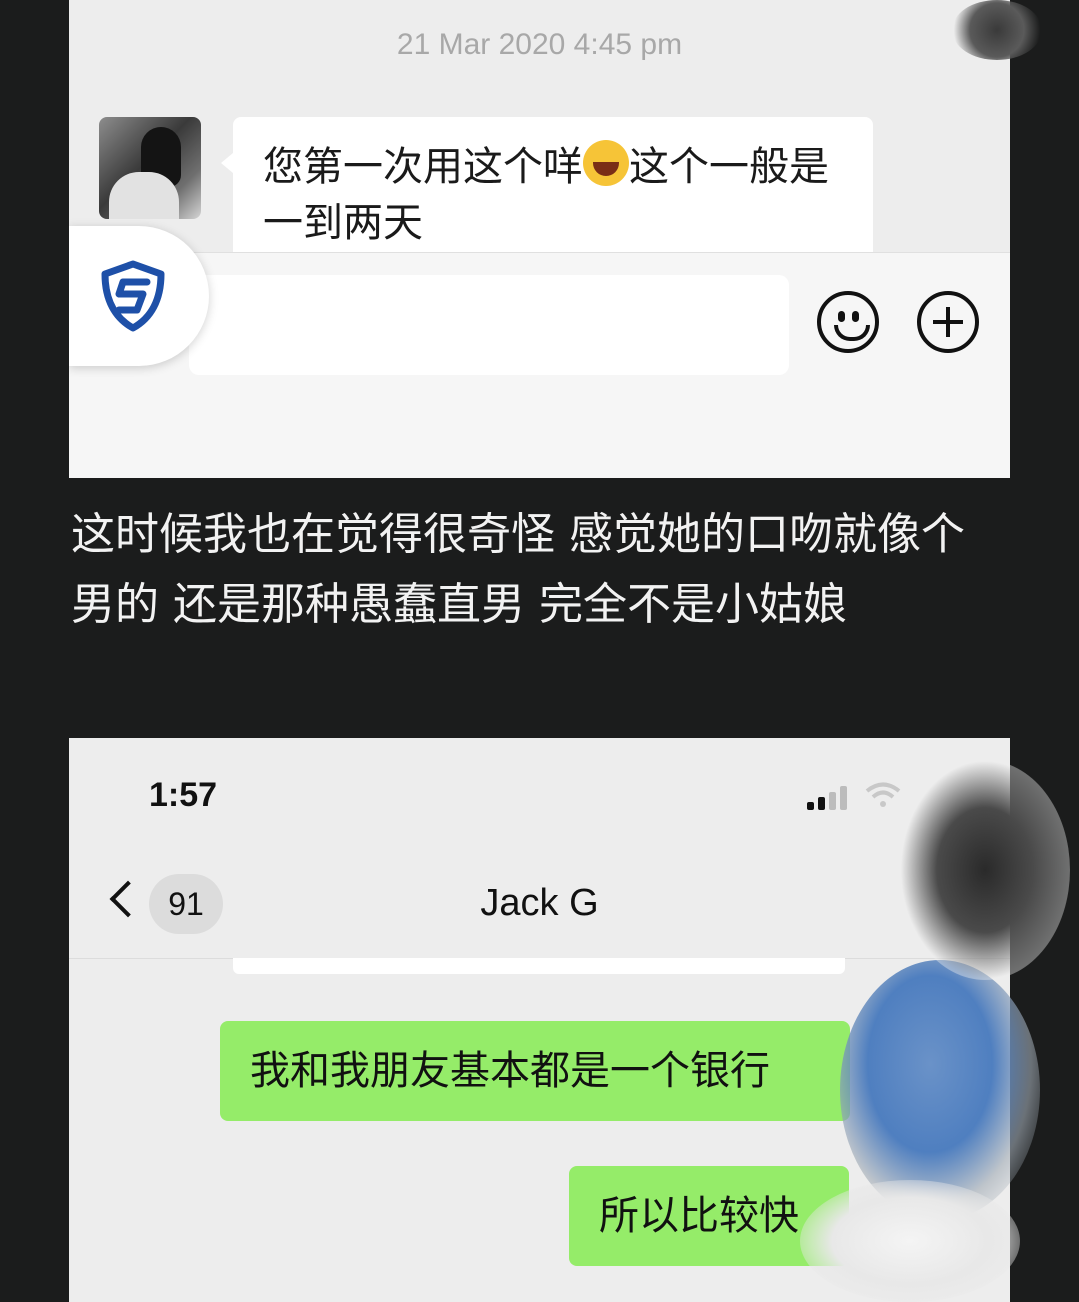  I want to click on contact-avatar, so click(150, 168).